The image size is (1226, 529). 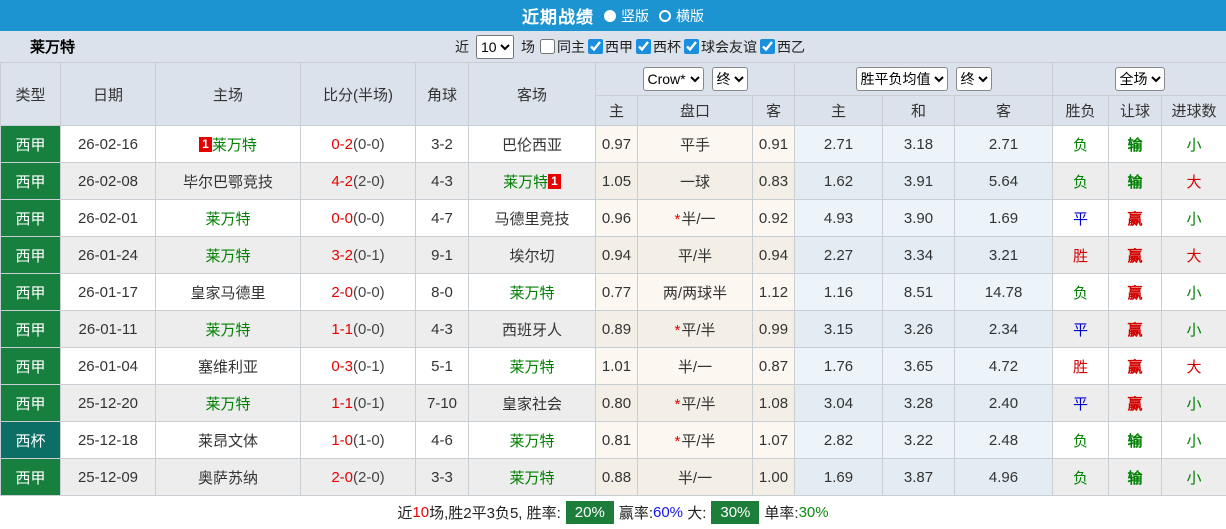 I want to click on avg-draw: 3.34, so click(x=919, y=255).